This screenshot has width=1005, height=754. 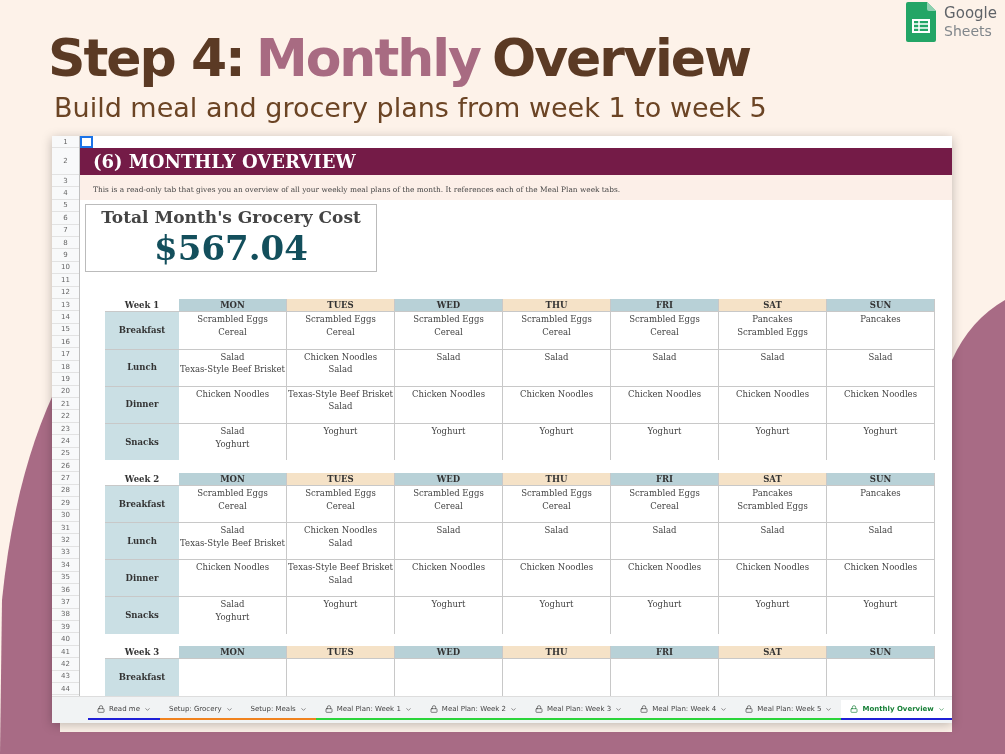 What do you see at coordinates (367, 58) in the screenshot?
I see `page-title: Monthly` at bounding box center [367, 58].